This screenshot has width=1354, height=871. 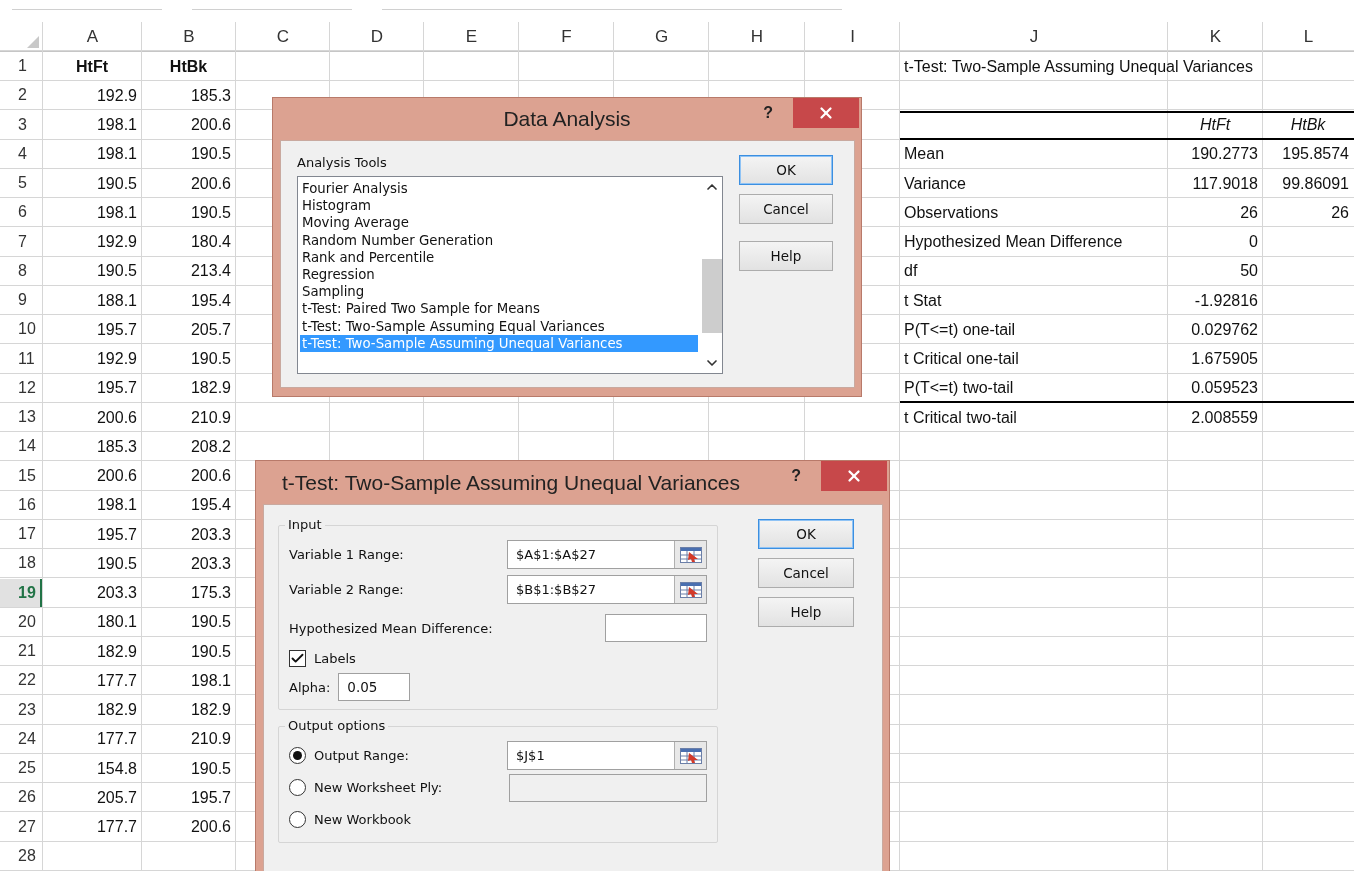 I want to click on row-header: 4, so click(x=21, y=153).